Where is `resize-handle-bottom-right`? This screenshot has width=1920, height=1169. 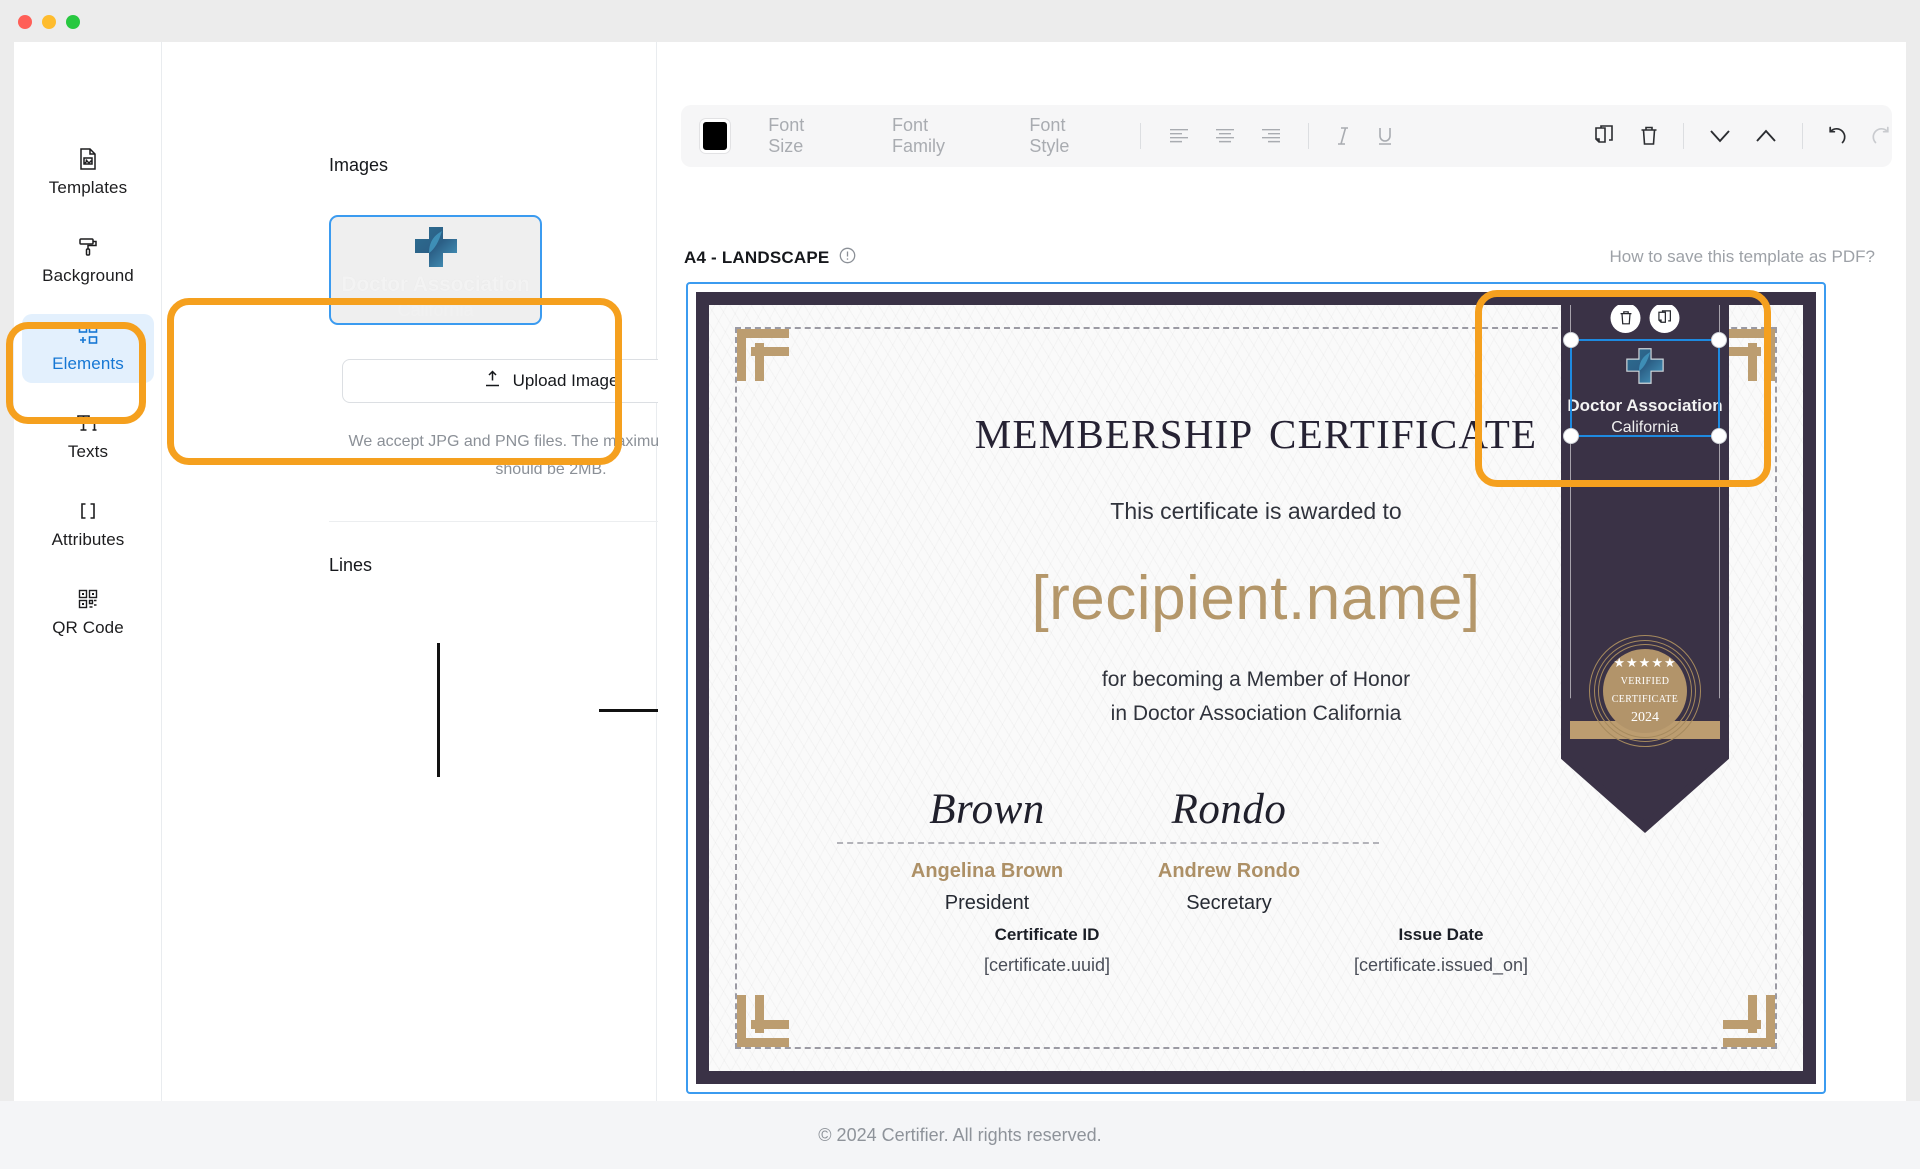
resize-handle-bottom-right is located at coordinates (1719, 436).